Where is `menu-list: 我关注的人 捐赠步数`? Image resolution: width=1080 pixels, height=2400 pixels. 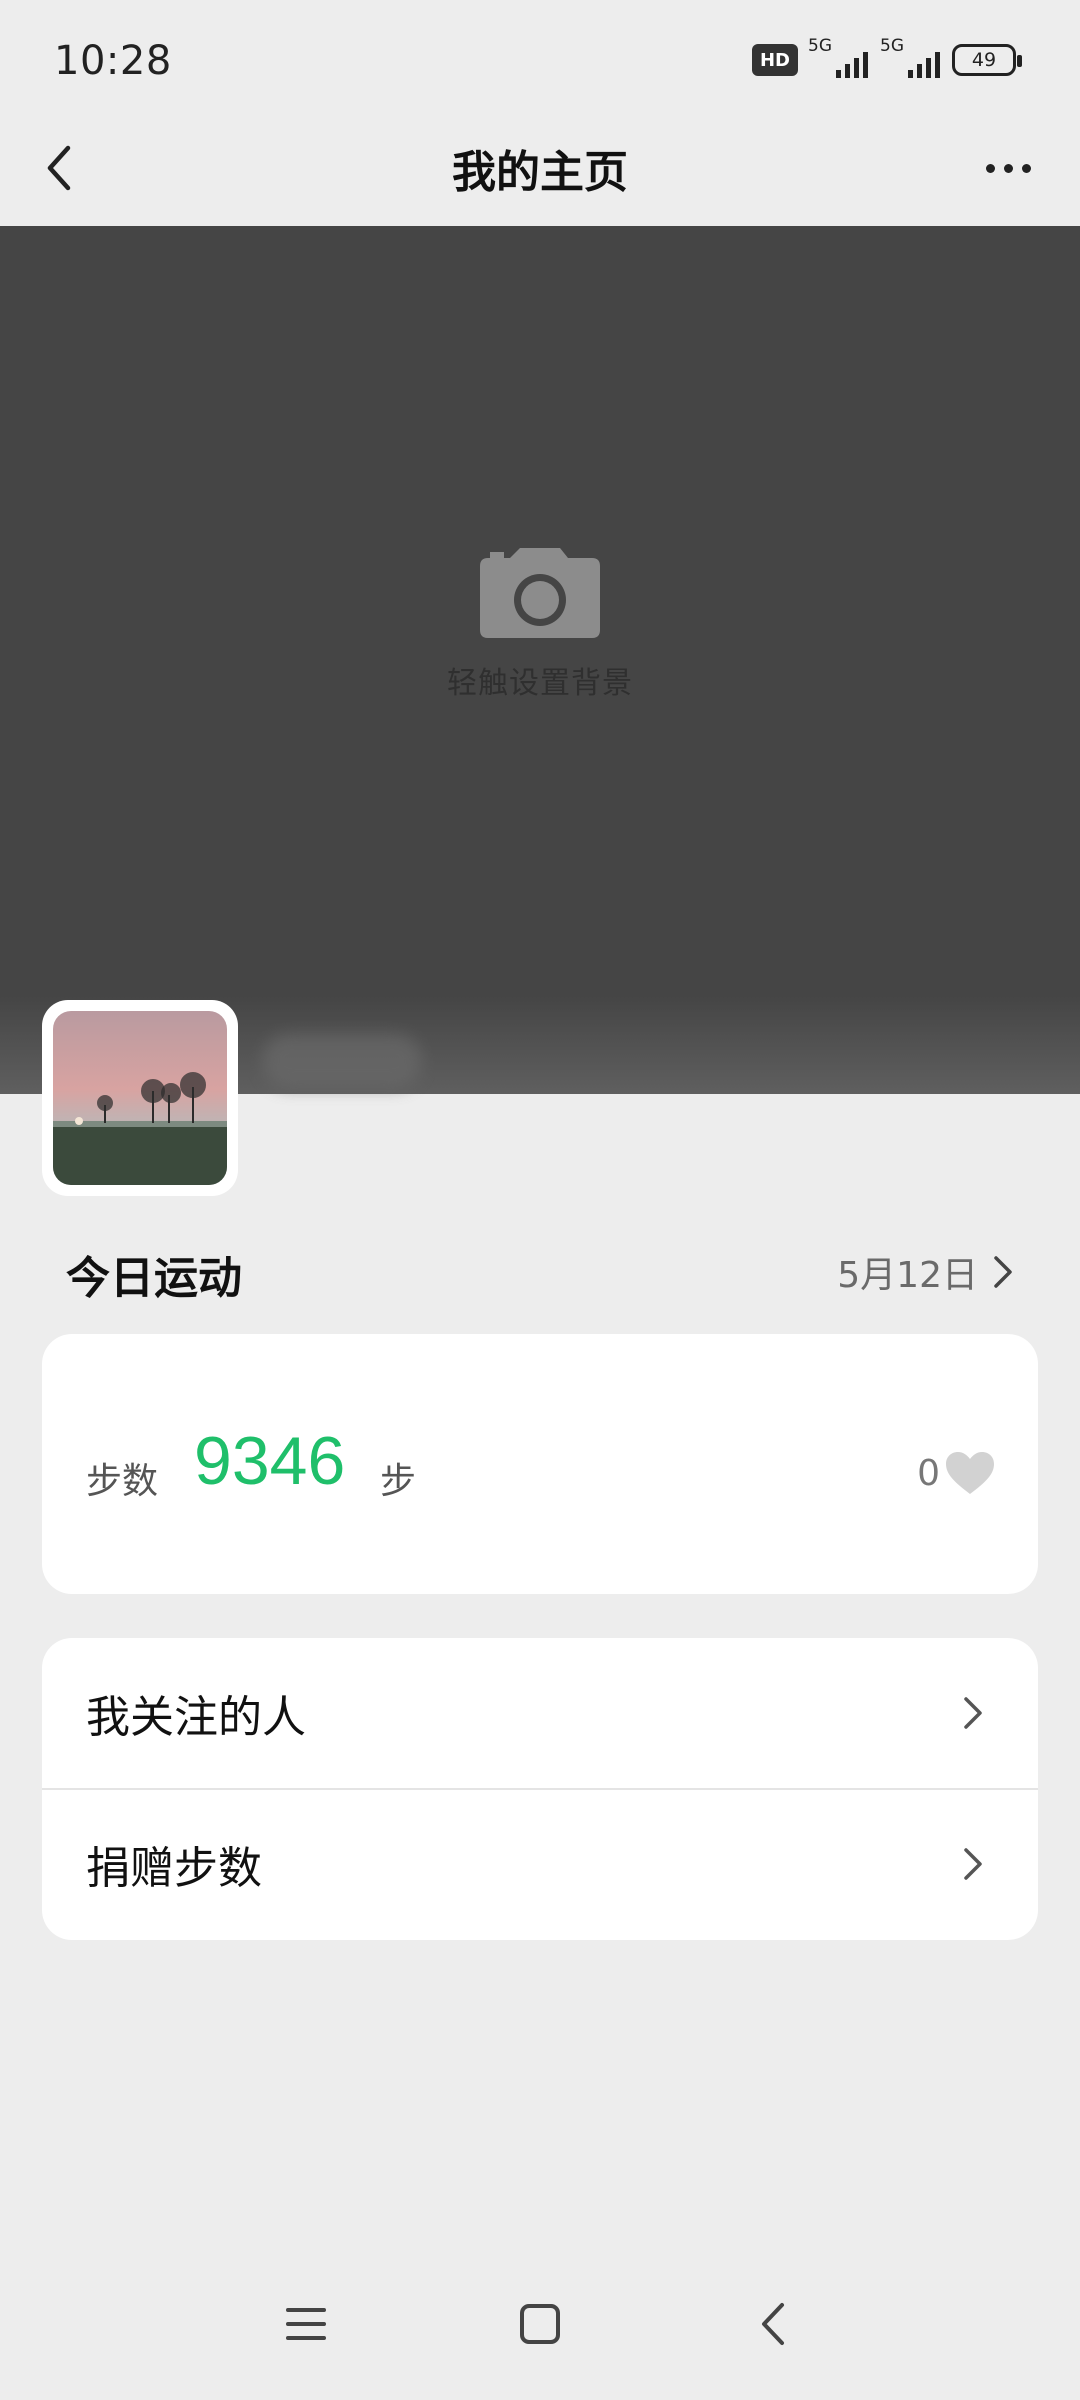 menu-list: 我关注的人 捐赠步数 is located at coordinates (540, 1789).